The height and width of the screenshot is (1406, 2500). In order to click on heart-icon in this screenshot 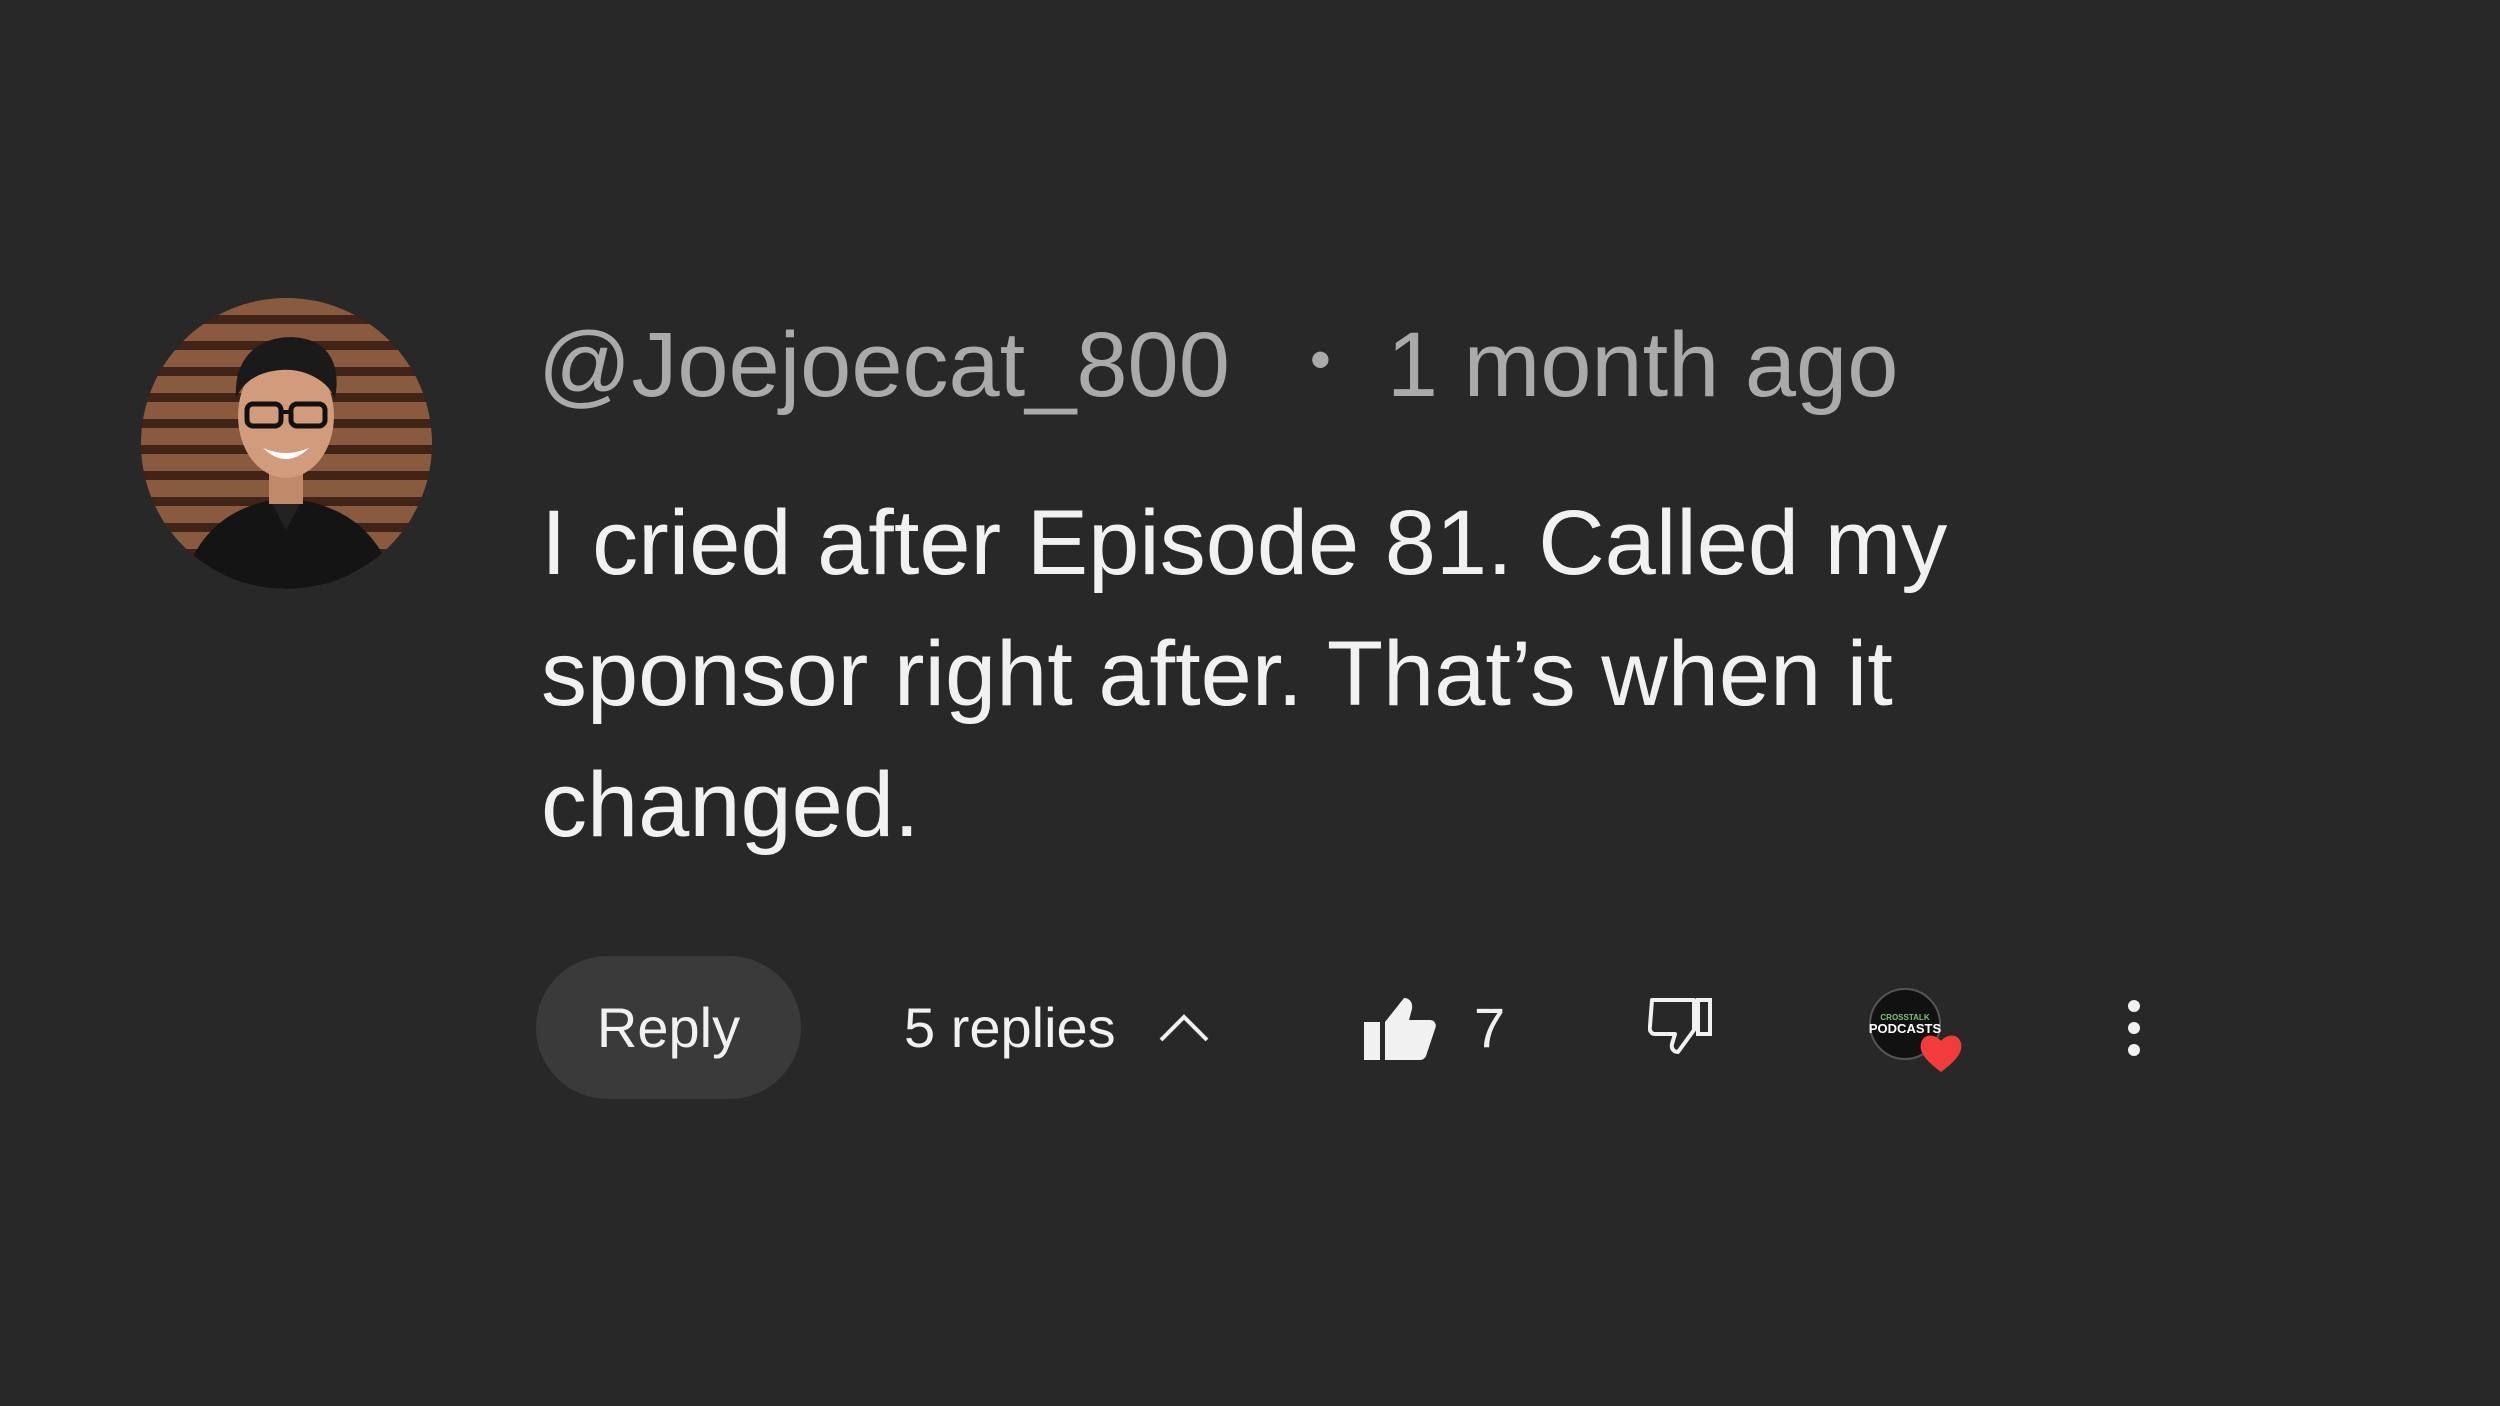, I will do `click(1941, 1053)`.